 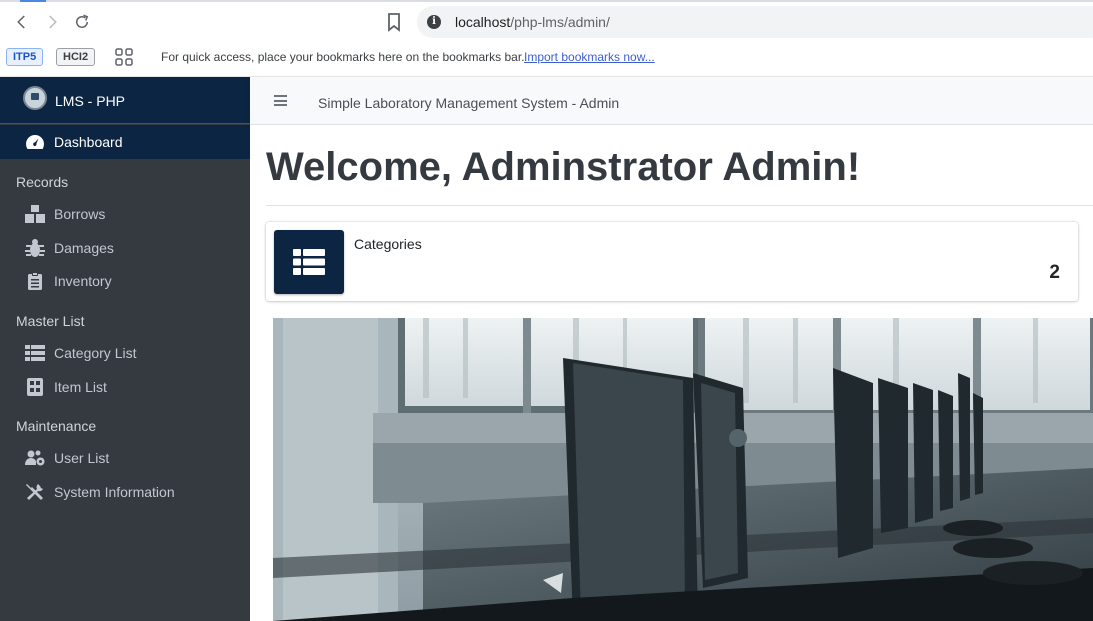 I want to click on bookmark-icon, so click(x=394, y=22).